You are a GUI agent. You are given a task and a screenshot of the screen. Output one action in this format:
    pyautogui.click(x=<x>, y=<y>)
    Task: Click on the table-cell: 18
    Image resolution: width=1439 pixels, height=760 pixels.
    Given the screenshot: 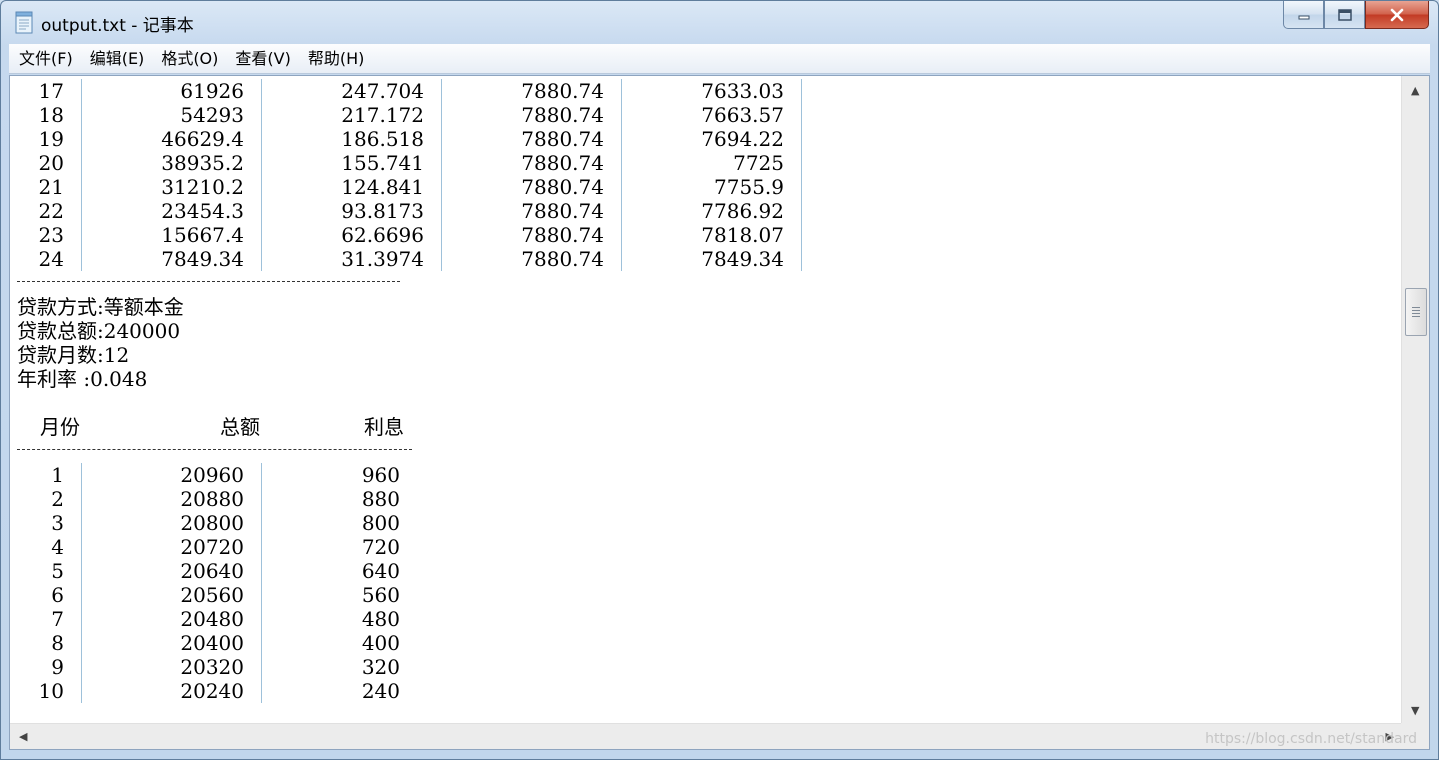 What is the action you would take?
    pyautogui.click(x=51, y=115)
    